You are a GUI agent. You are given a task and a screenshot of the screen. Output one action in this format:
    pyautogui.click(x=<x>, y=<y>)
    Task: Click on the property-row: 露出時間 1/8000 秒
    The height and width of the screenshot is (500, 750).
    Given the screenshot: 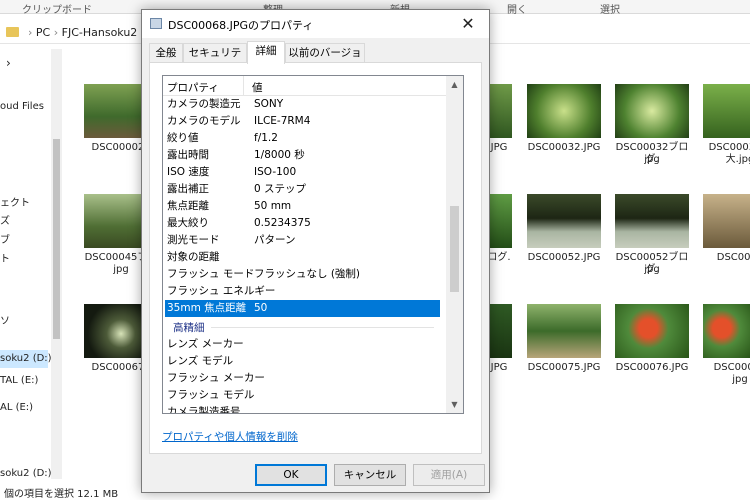 What is the action you would take?
    pyautogui.click(x=307, y=155)
    